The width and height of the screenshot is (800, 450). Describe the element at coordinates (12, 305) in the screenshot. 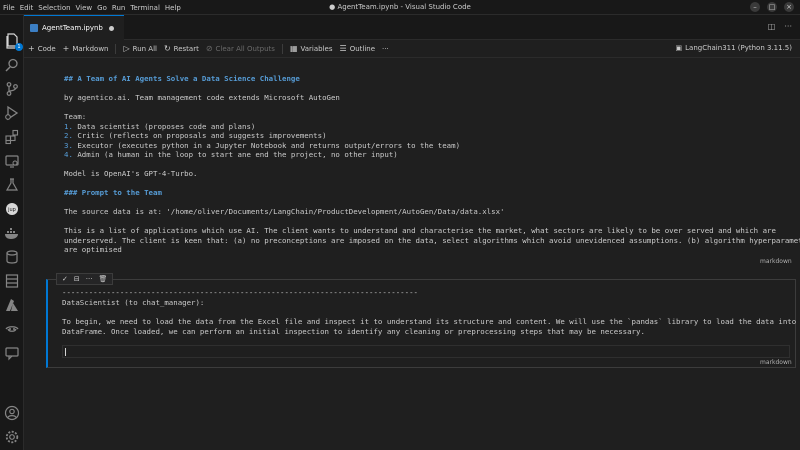

I see `azure-icon` at that location.